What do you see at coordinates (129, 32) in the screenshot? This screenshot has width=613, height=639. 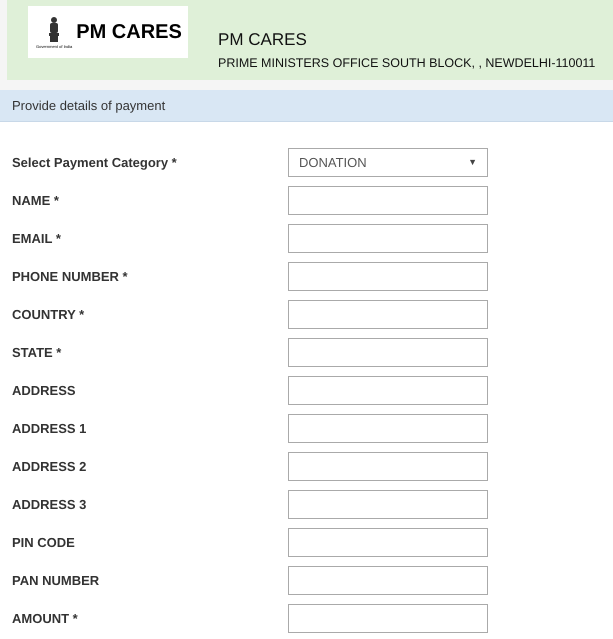 I see `logo-text: PM CARES` at bounding box center [129, 32].